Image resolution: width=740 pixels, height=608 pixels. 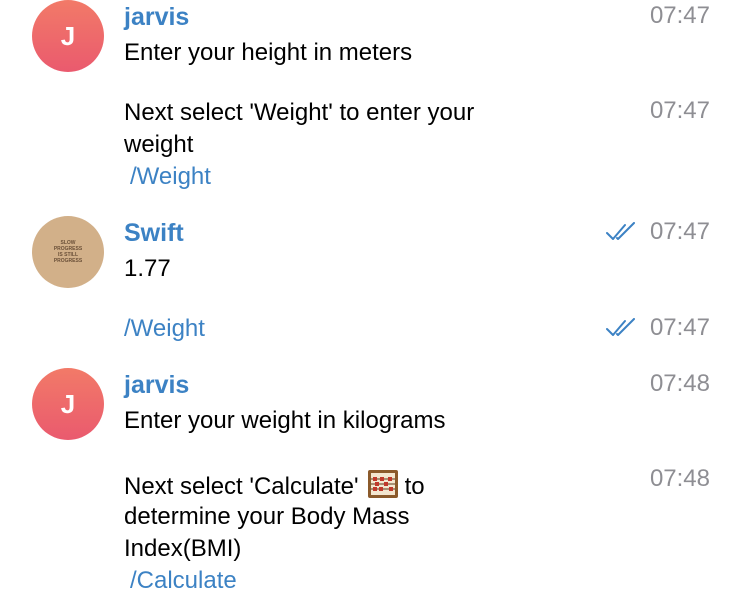 I want to click on message-text-line: weight, so click(x=159, y=144).